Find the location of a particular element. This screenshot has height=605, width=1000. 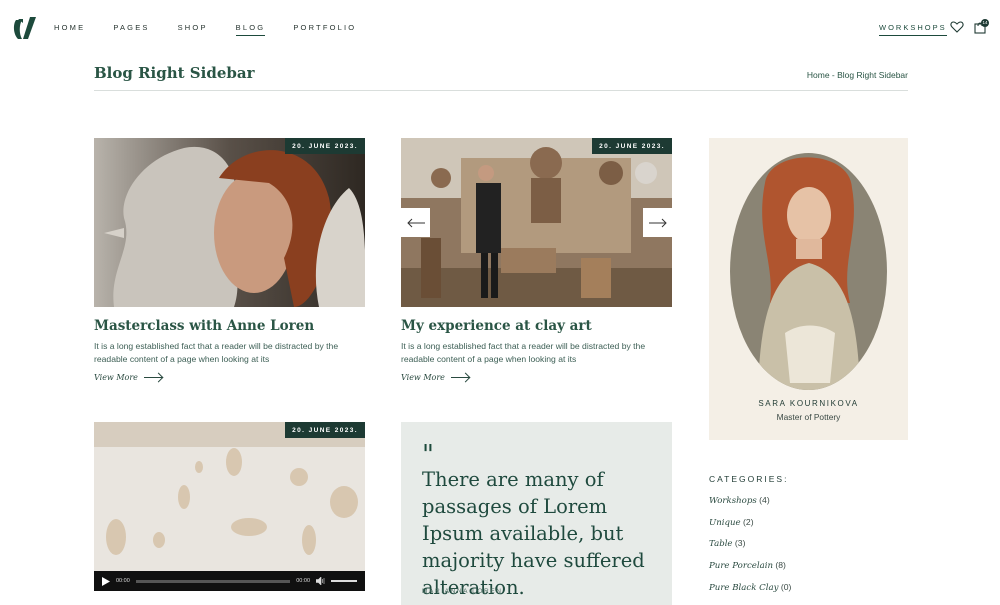

author-profile-card: SARA KOURNIKOVA Master of Pottery is located at coordinates (808, 289).